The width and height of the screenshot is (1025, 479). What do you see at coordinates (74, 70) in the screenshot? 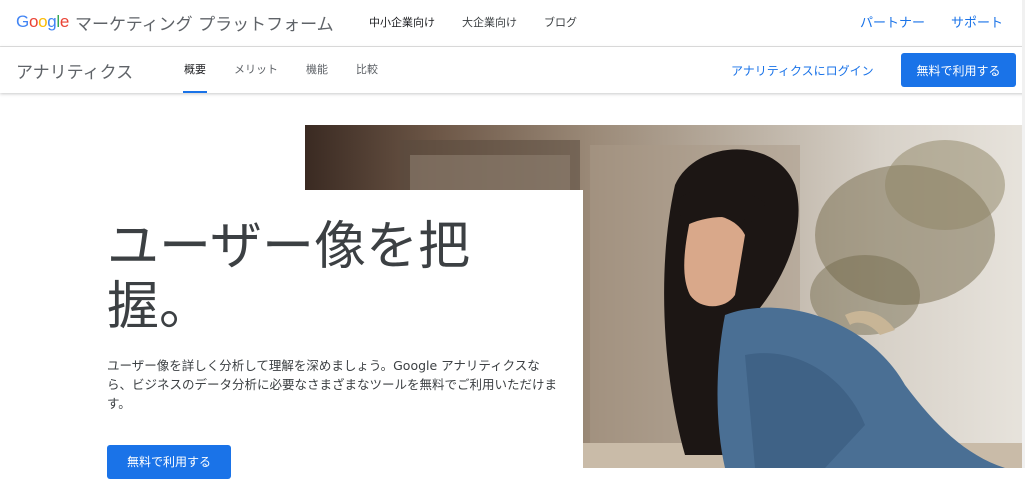
I see `product-title: アナリティクス` at bounding box center [74, 70].